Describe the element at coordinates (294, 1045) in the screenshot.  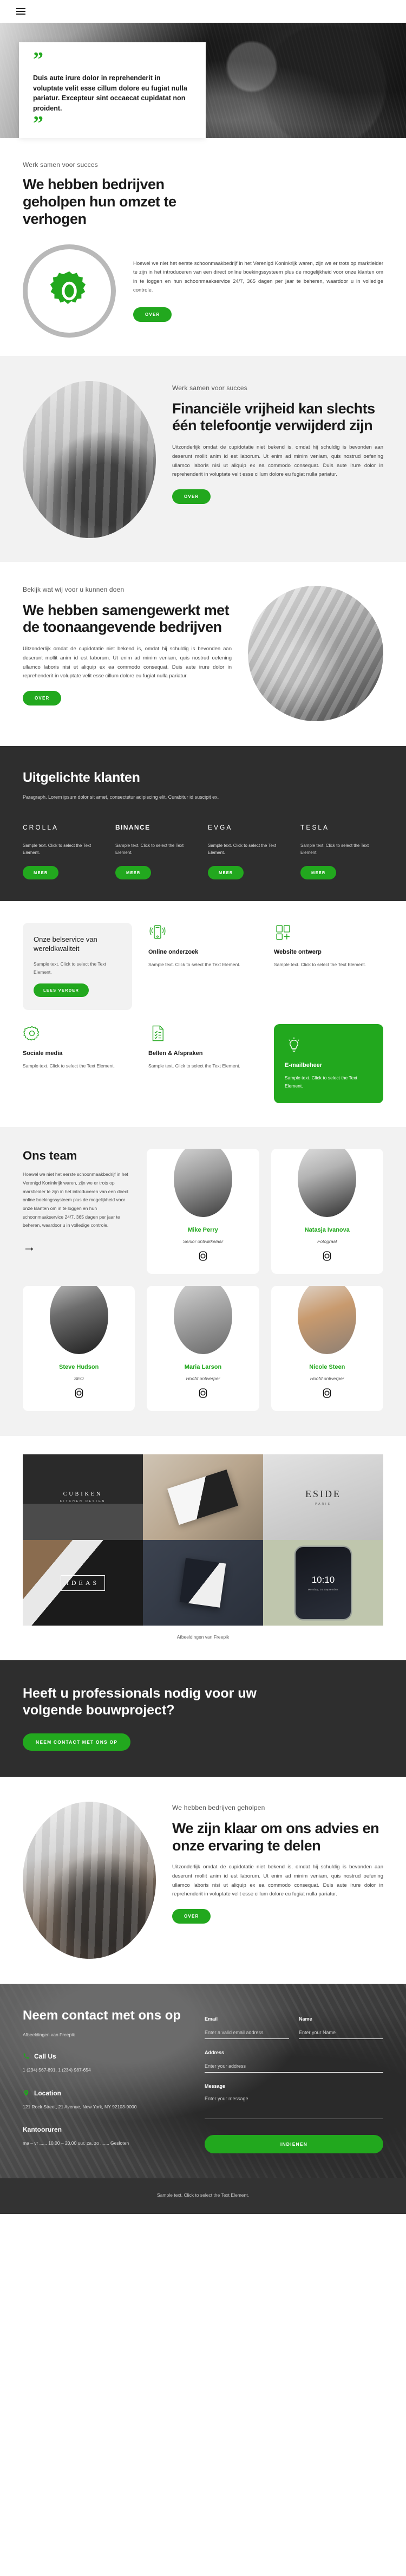
I see `lightbulb-icon` at that location.